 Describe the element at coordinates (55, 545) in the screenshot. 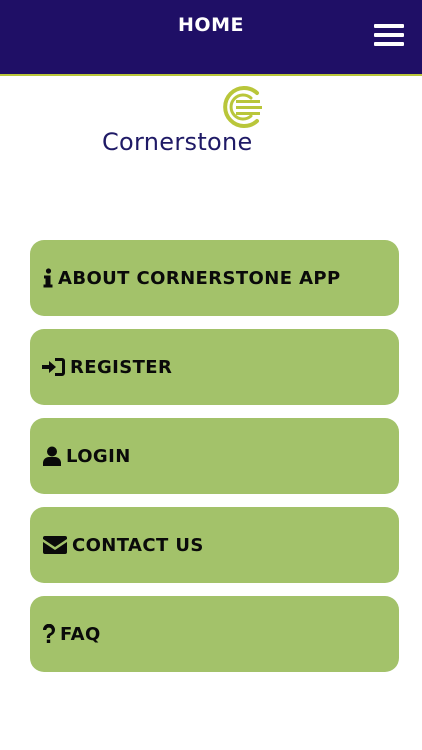

I see `envelope-icon` at that location.